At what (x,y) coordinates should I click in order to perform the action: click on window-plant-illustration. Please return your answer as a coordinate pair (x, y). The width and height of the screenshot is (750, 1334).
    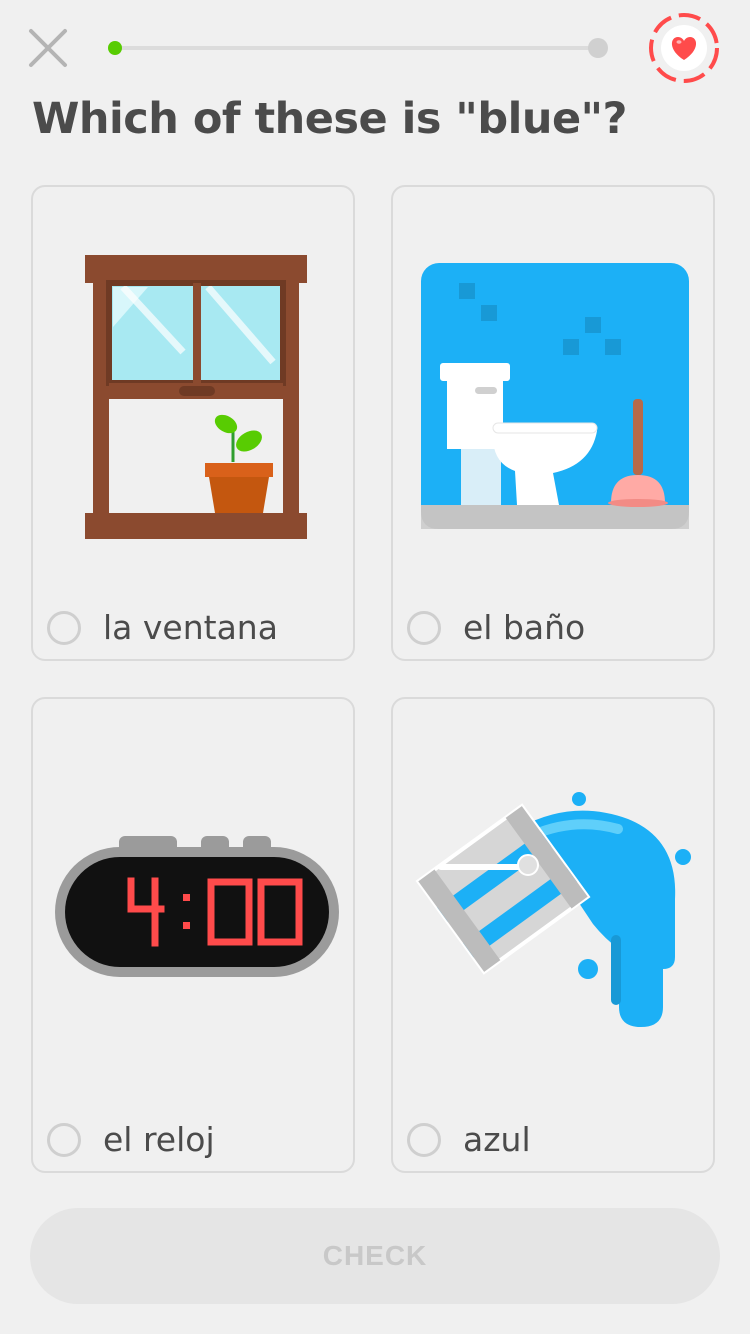
    Looking at the image, I should click on (196, 397).